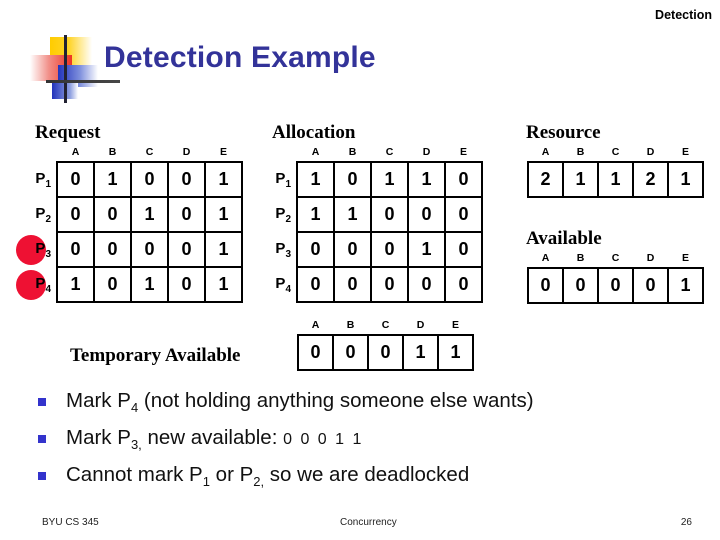 The image size is (720, 540). I want to click on bullet-1-pre: Mark P, so click(98, 400).